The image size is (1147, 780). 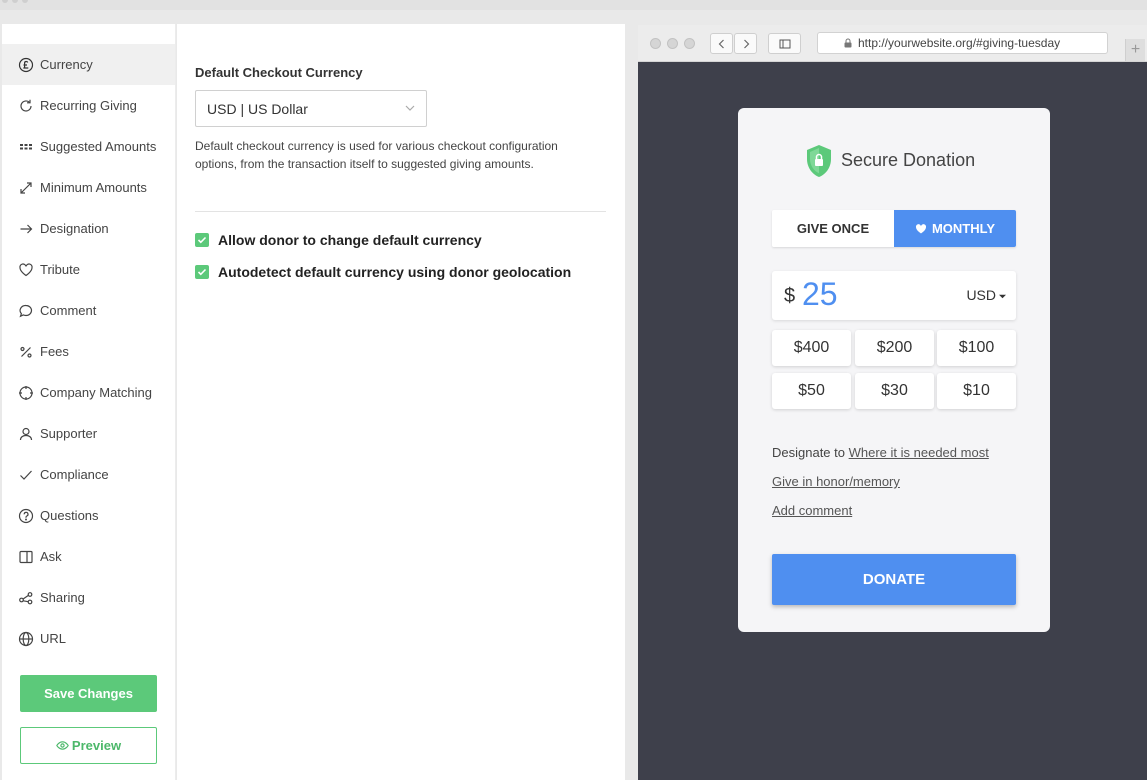 I want to click on sidebar-item-label: Company Matching, so click(x=96, y=392).